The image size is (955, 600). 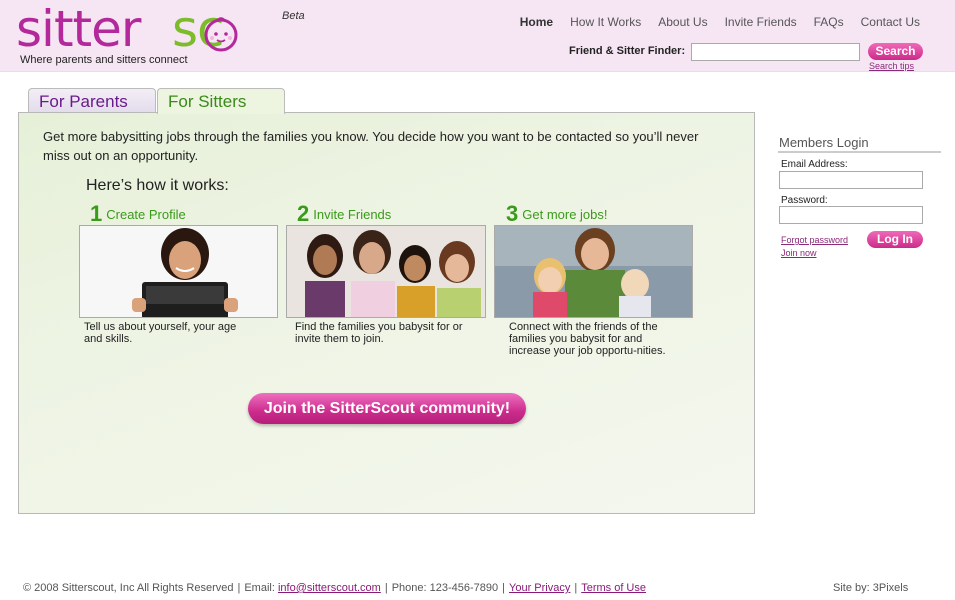 I want to click on logo-sitter-text: sitter, so click(x=78, y=29).